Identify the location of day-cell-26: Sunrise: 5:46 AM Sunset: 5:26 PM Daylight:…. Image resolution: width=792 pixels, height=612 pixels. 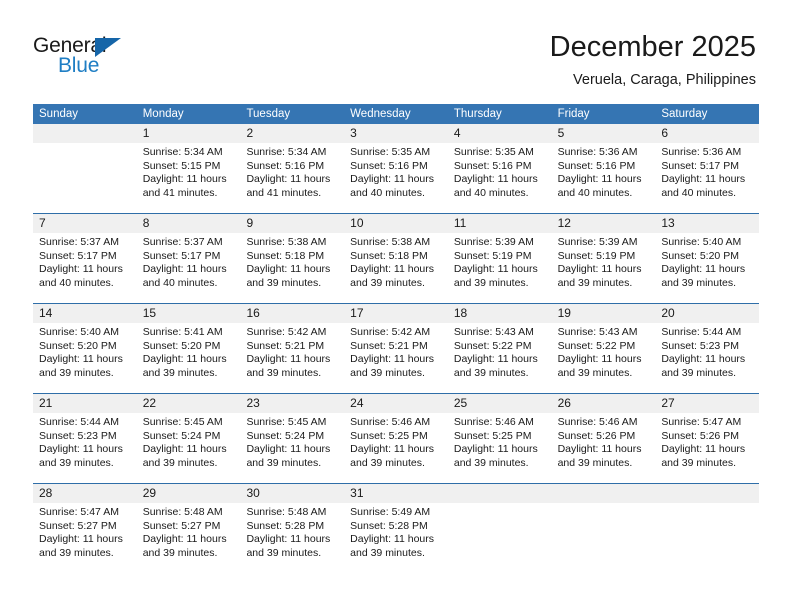
(604, 448).